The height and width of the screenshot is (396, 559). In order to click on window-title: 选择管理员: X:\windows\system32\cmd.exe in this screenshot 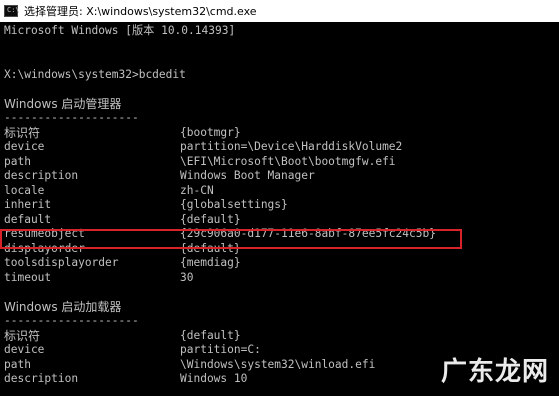, I will do `click(140, 11)`.